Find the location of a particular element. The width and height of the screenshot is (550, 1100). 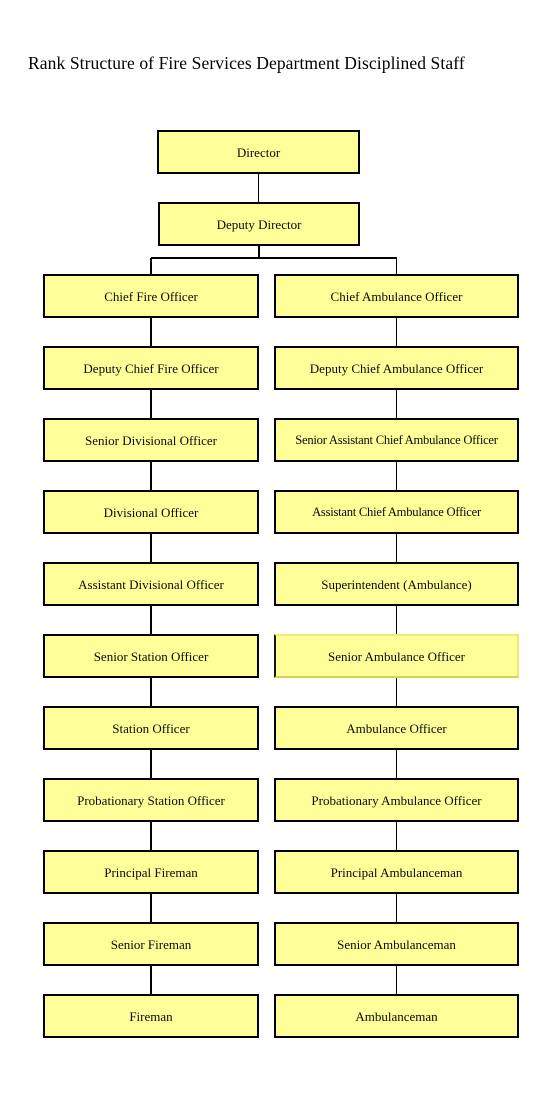

org-node-fire-11: Fireman is located at coordinates (151, 1016).